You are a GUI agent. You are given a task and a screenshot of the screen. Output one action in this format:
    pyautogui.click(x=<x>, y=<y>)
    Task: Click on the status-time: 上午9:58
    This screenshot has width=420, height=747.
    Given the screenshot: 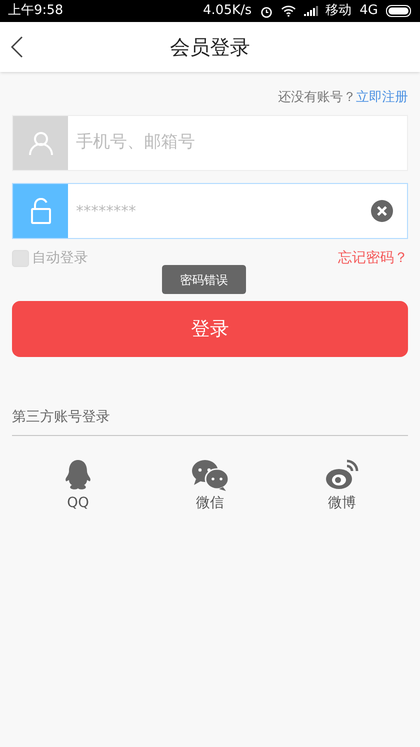 What is the action you would take?
    pyautogui.click(x=36, y=11)
    